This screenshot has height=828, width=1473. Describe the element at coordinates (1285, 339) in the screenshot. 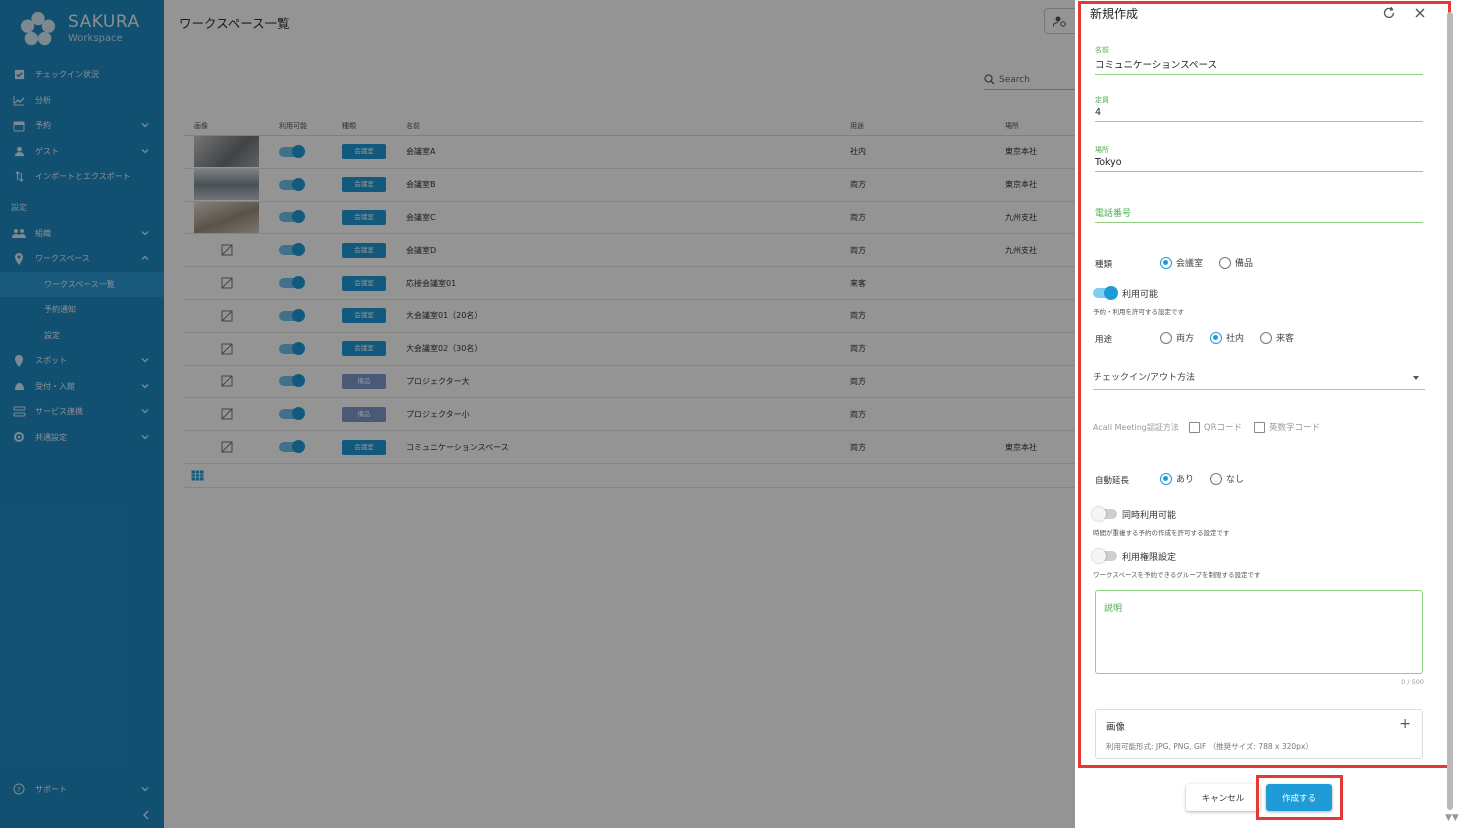

I see `use-option-visitor-label: 来客` at that location.